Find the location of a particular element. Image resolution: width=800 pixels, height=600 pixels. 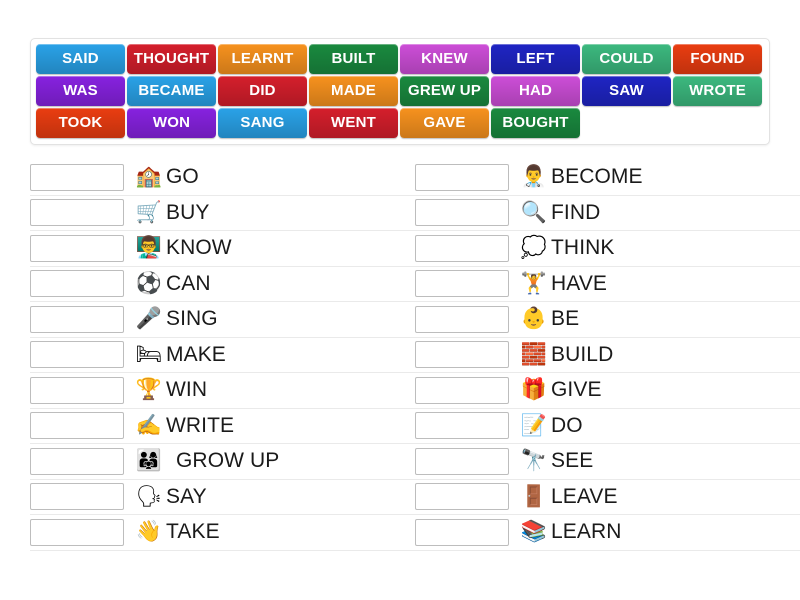

term: 🏆 WIN is located at coordinates (169, 390).